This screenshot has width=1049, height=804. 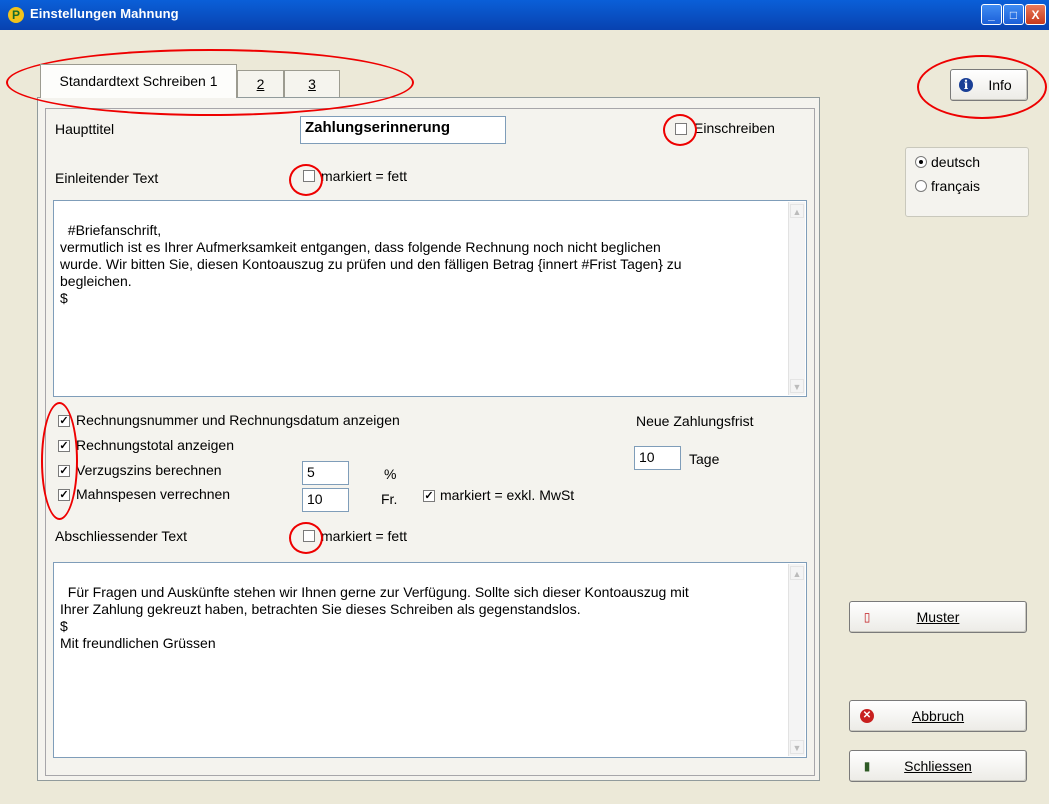 I want to click on mwst-checkbox: ✓, so click(x=429, y=496).